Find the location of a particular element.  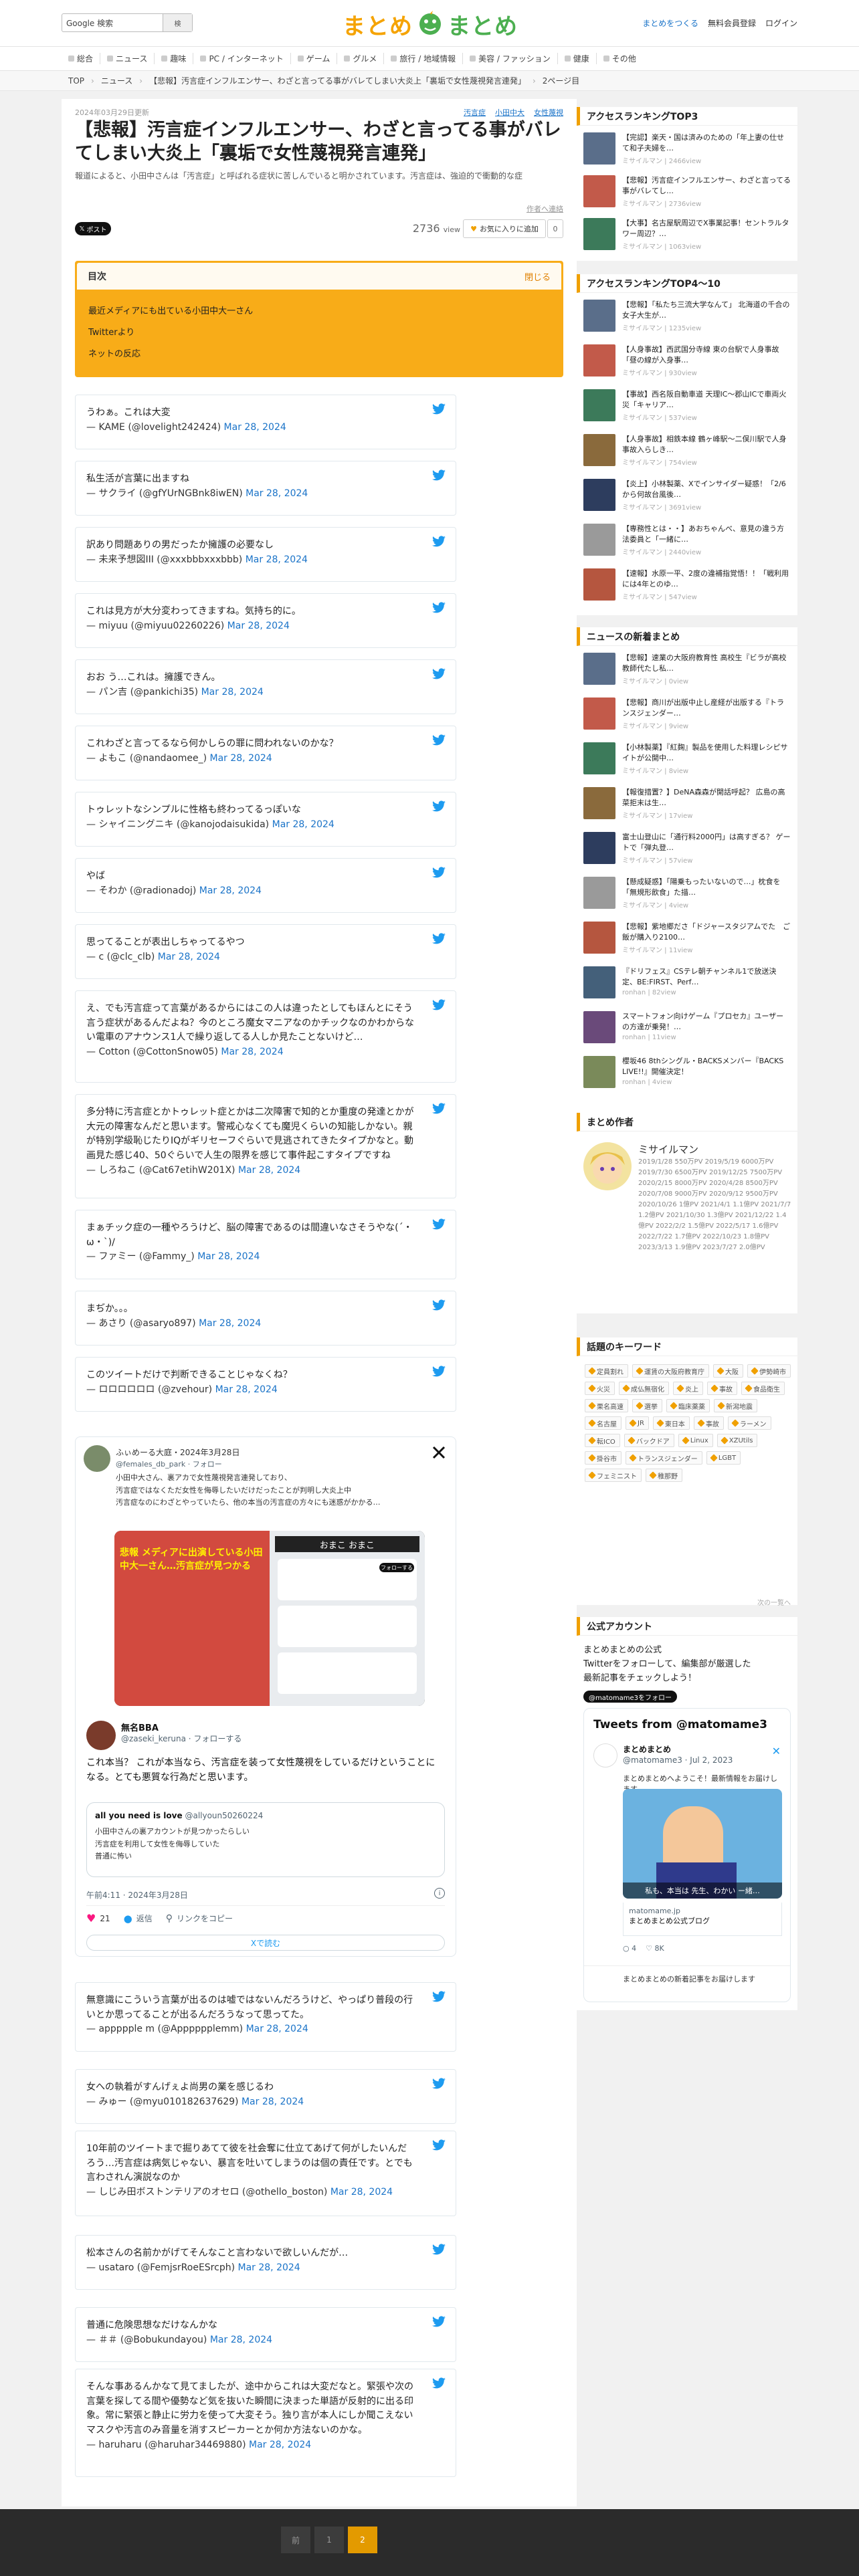

tweet-author: — miyuu (@miyuu02260226) is located at coordinates (155, 626).